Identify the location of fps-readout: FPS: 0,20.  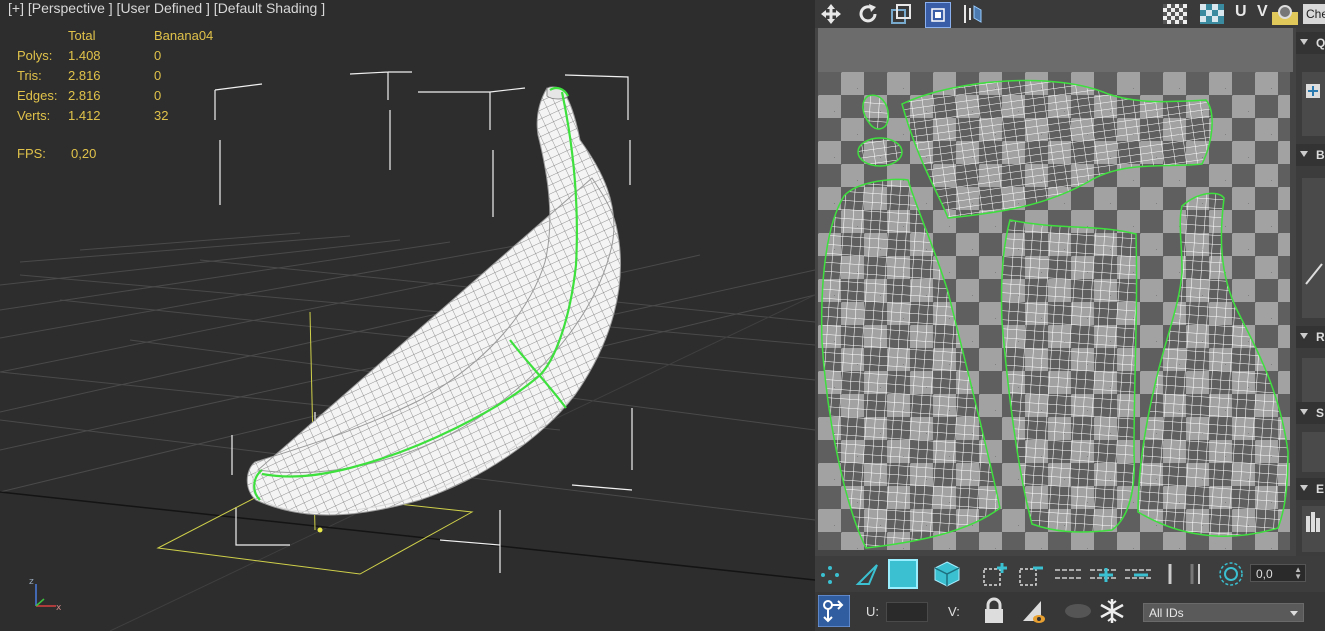
(56, 153).